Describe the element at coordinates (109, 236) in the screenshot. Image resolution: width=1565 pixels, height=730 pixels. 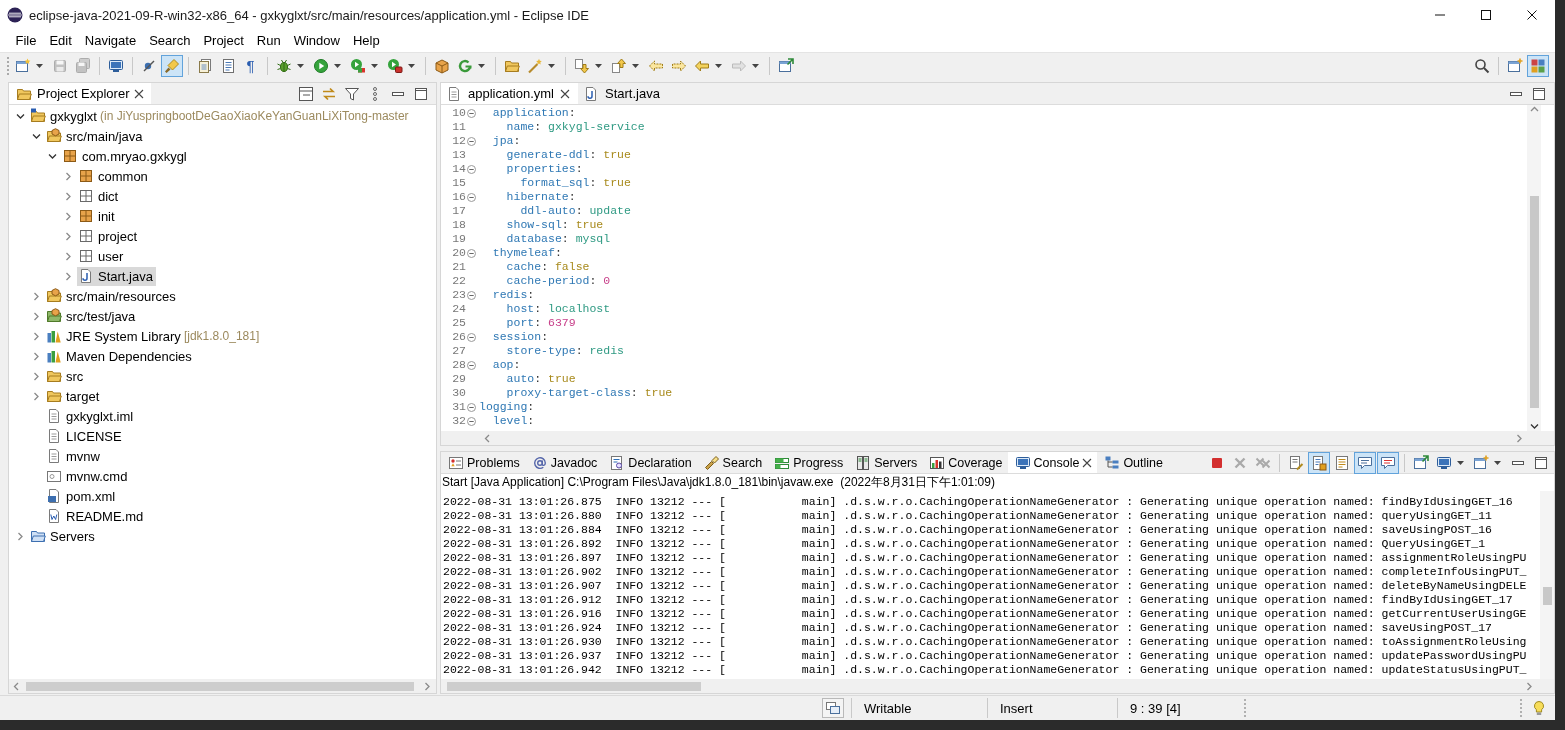
I see `tree-item: project` at that location.